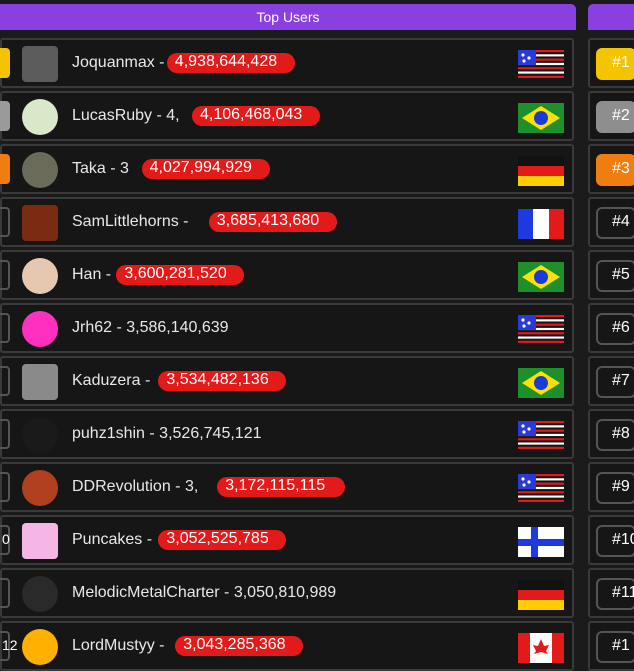 The width and height of the screenshot is (634, 671). I want to click on user-entry-text: SamLittlehorns -, so click(130, 222).